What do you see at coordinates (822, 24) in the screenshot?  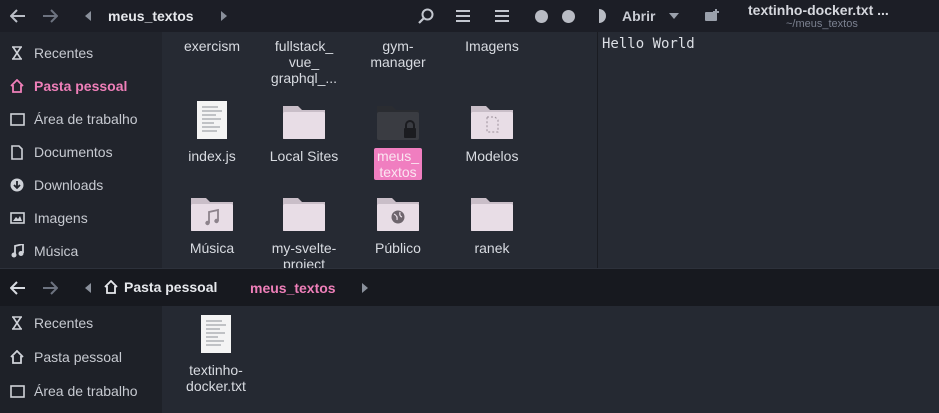 I see `editor-subtitle: ~/meus_textos` at bounding box center [822, 24].